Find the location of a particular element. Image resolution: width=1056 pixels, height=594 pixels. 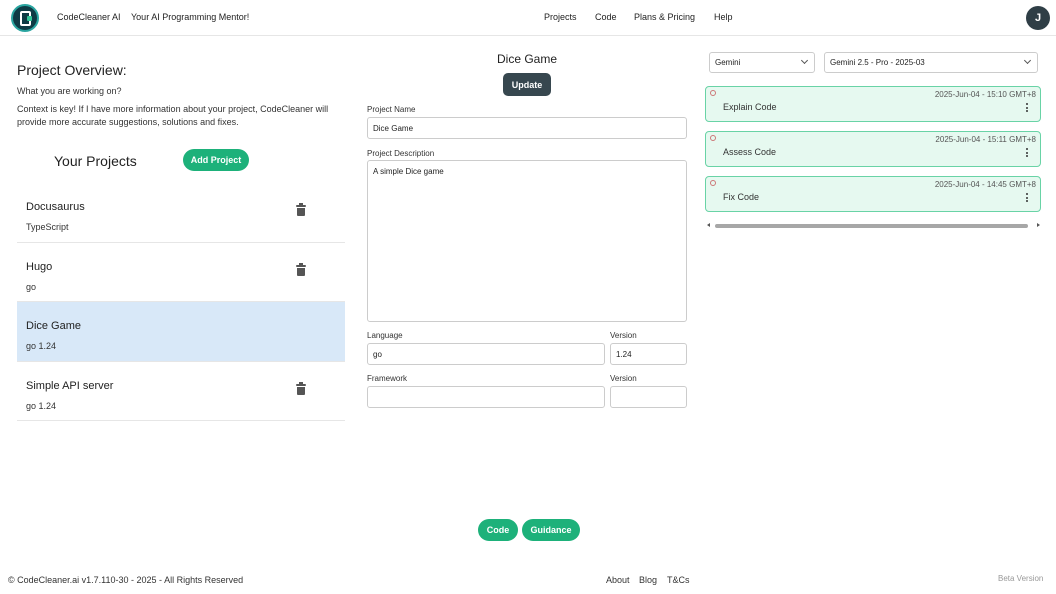

brand-name: CodeCleaner AI is located at coordinates (89, 17).